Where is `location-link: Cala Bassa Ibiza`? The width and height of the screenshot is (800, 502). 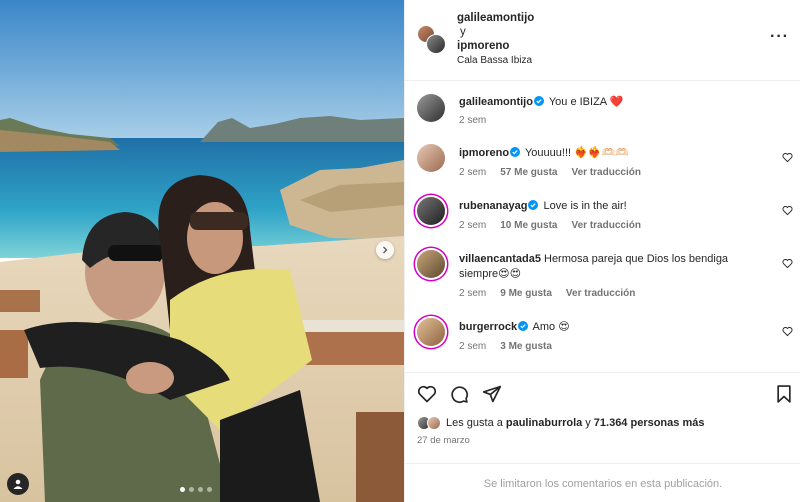
location-link: Cala Bassa Ibiza is located at coordinates (495, 61).